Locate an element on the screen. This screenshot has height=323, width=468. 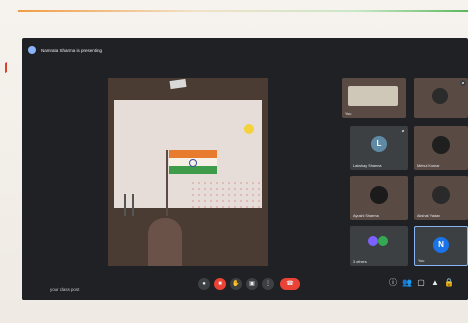
present-button: ▣ is located at coordinates (252, 284).